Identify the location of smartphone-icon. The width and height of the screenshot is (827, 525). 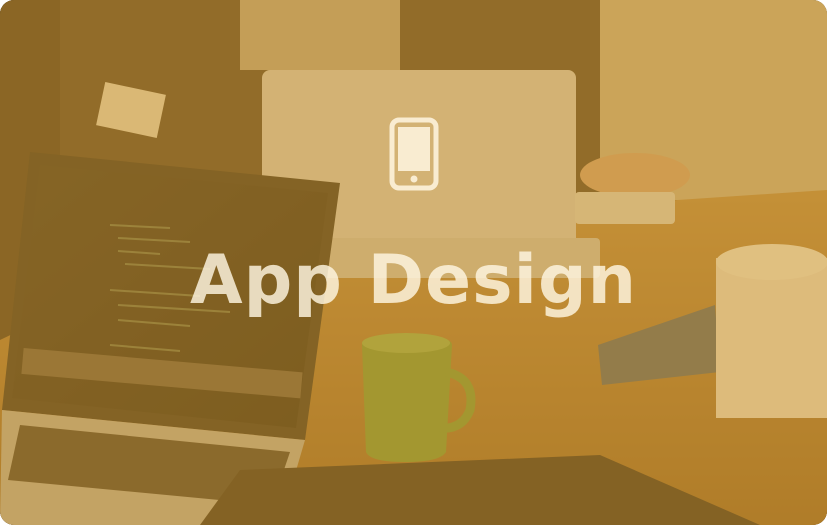
(414, 154).